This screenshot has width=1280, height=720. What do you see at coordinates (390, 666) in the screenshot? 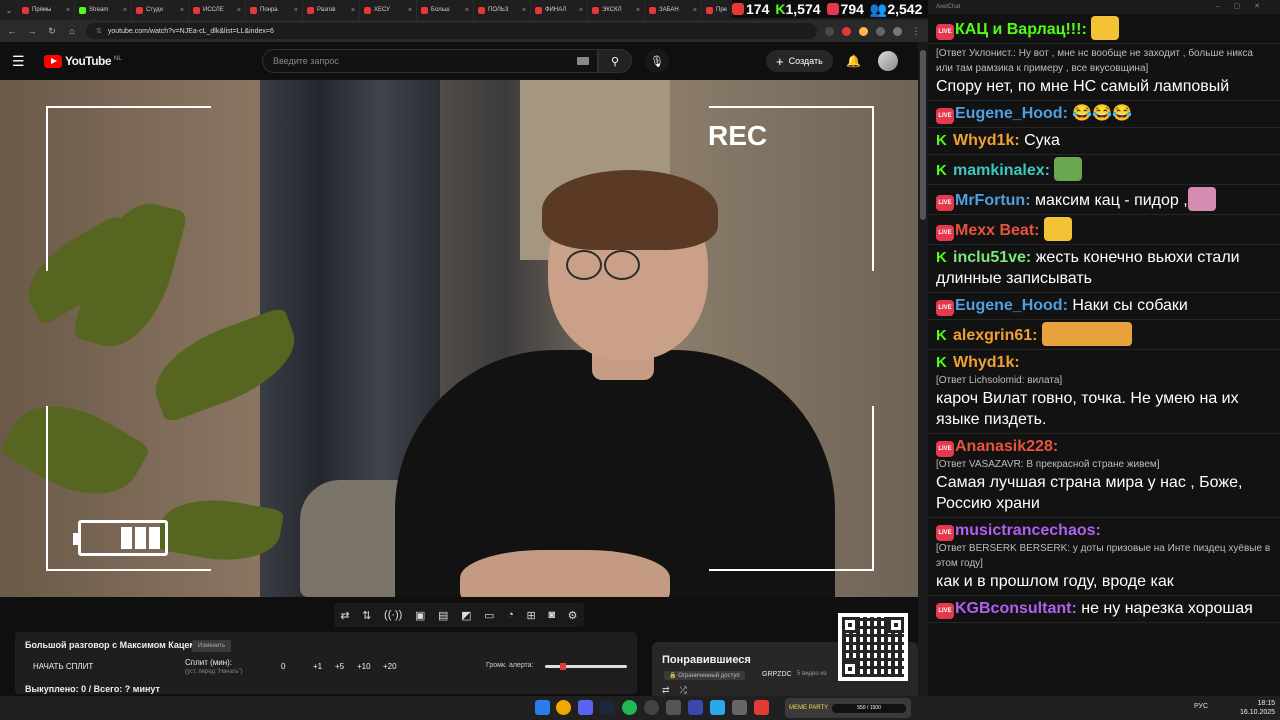
I see `increment-button: +20` at bounding box center [390, 666].